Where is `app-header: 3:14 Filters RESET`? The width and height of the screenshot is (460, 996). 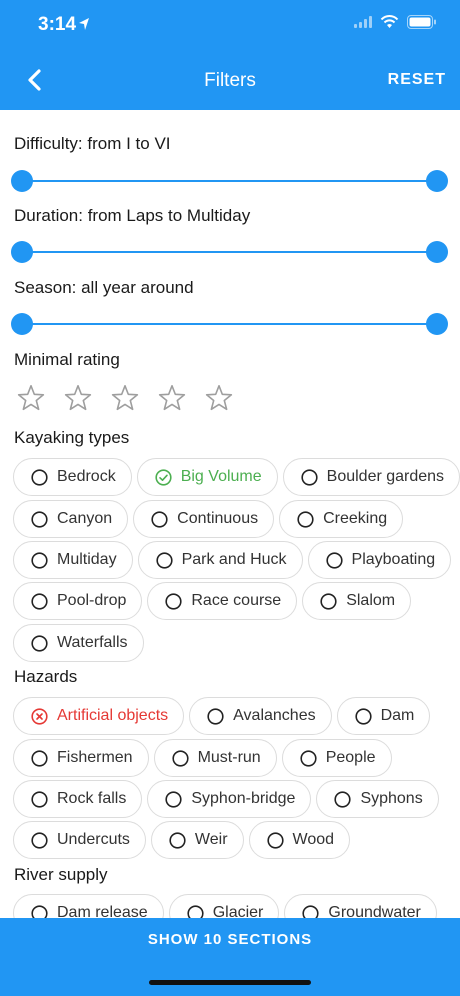
app-header: 3:14 Filters RESET is located at coordinates (230, 55).